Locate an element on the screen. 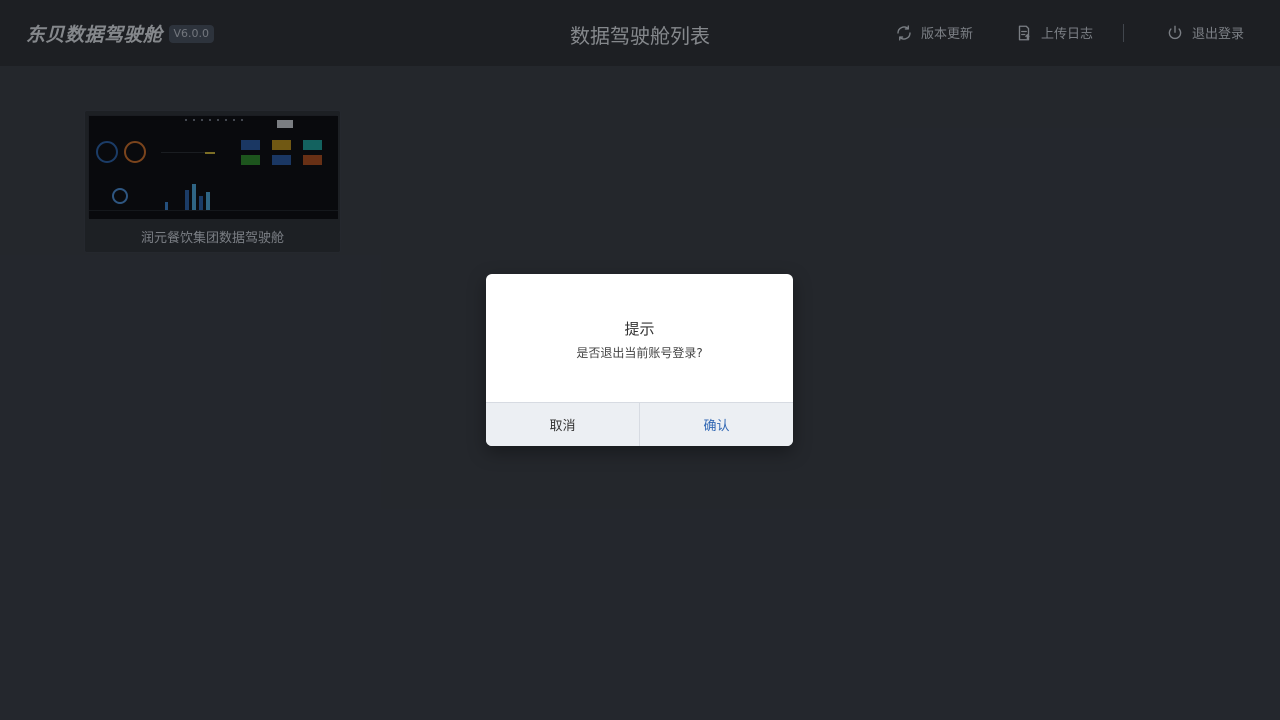 This screenshot has height=720, width=1280. dialog-footer: 取消 确认 is located at coordinates (639, 424).